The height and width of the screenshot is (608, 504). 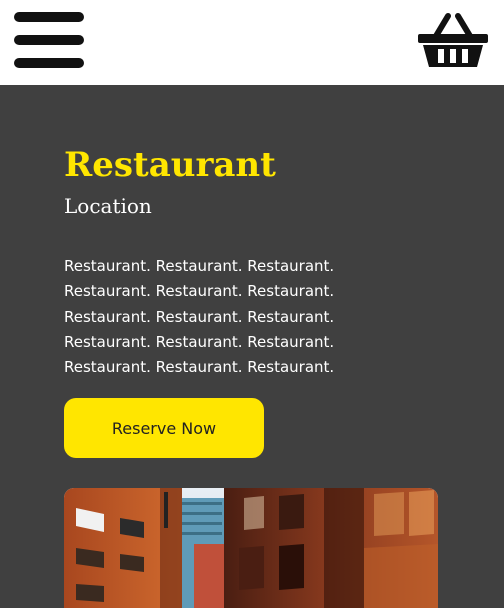 What do you see at coordinates (108, 206) in the screenshot?
I see `location-subtitle: Location` at bounding box center [108, 206].